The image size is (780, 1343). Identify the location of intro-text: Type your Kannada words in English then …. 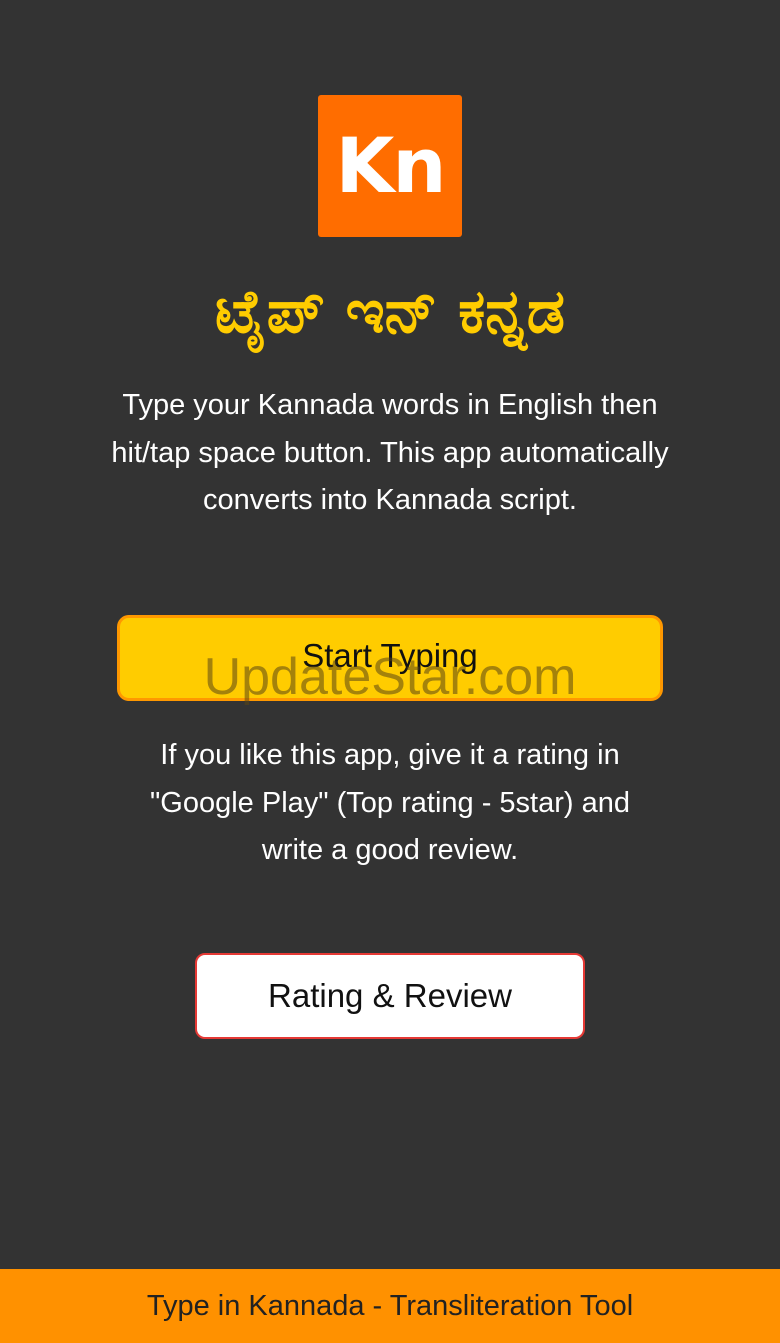
(390, 452).